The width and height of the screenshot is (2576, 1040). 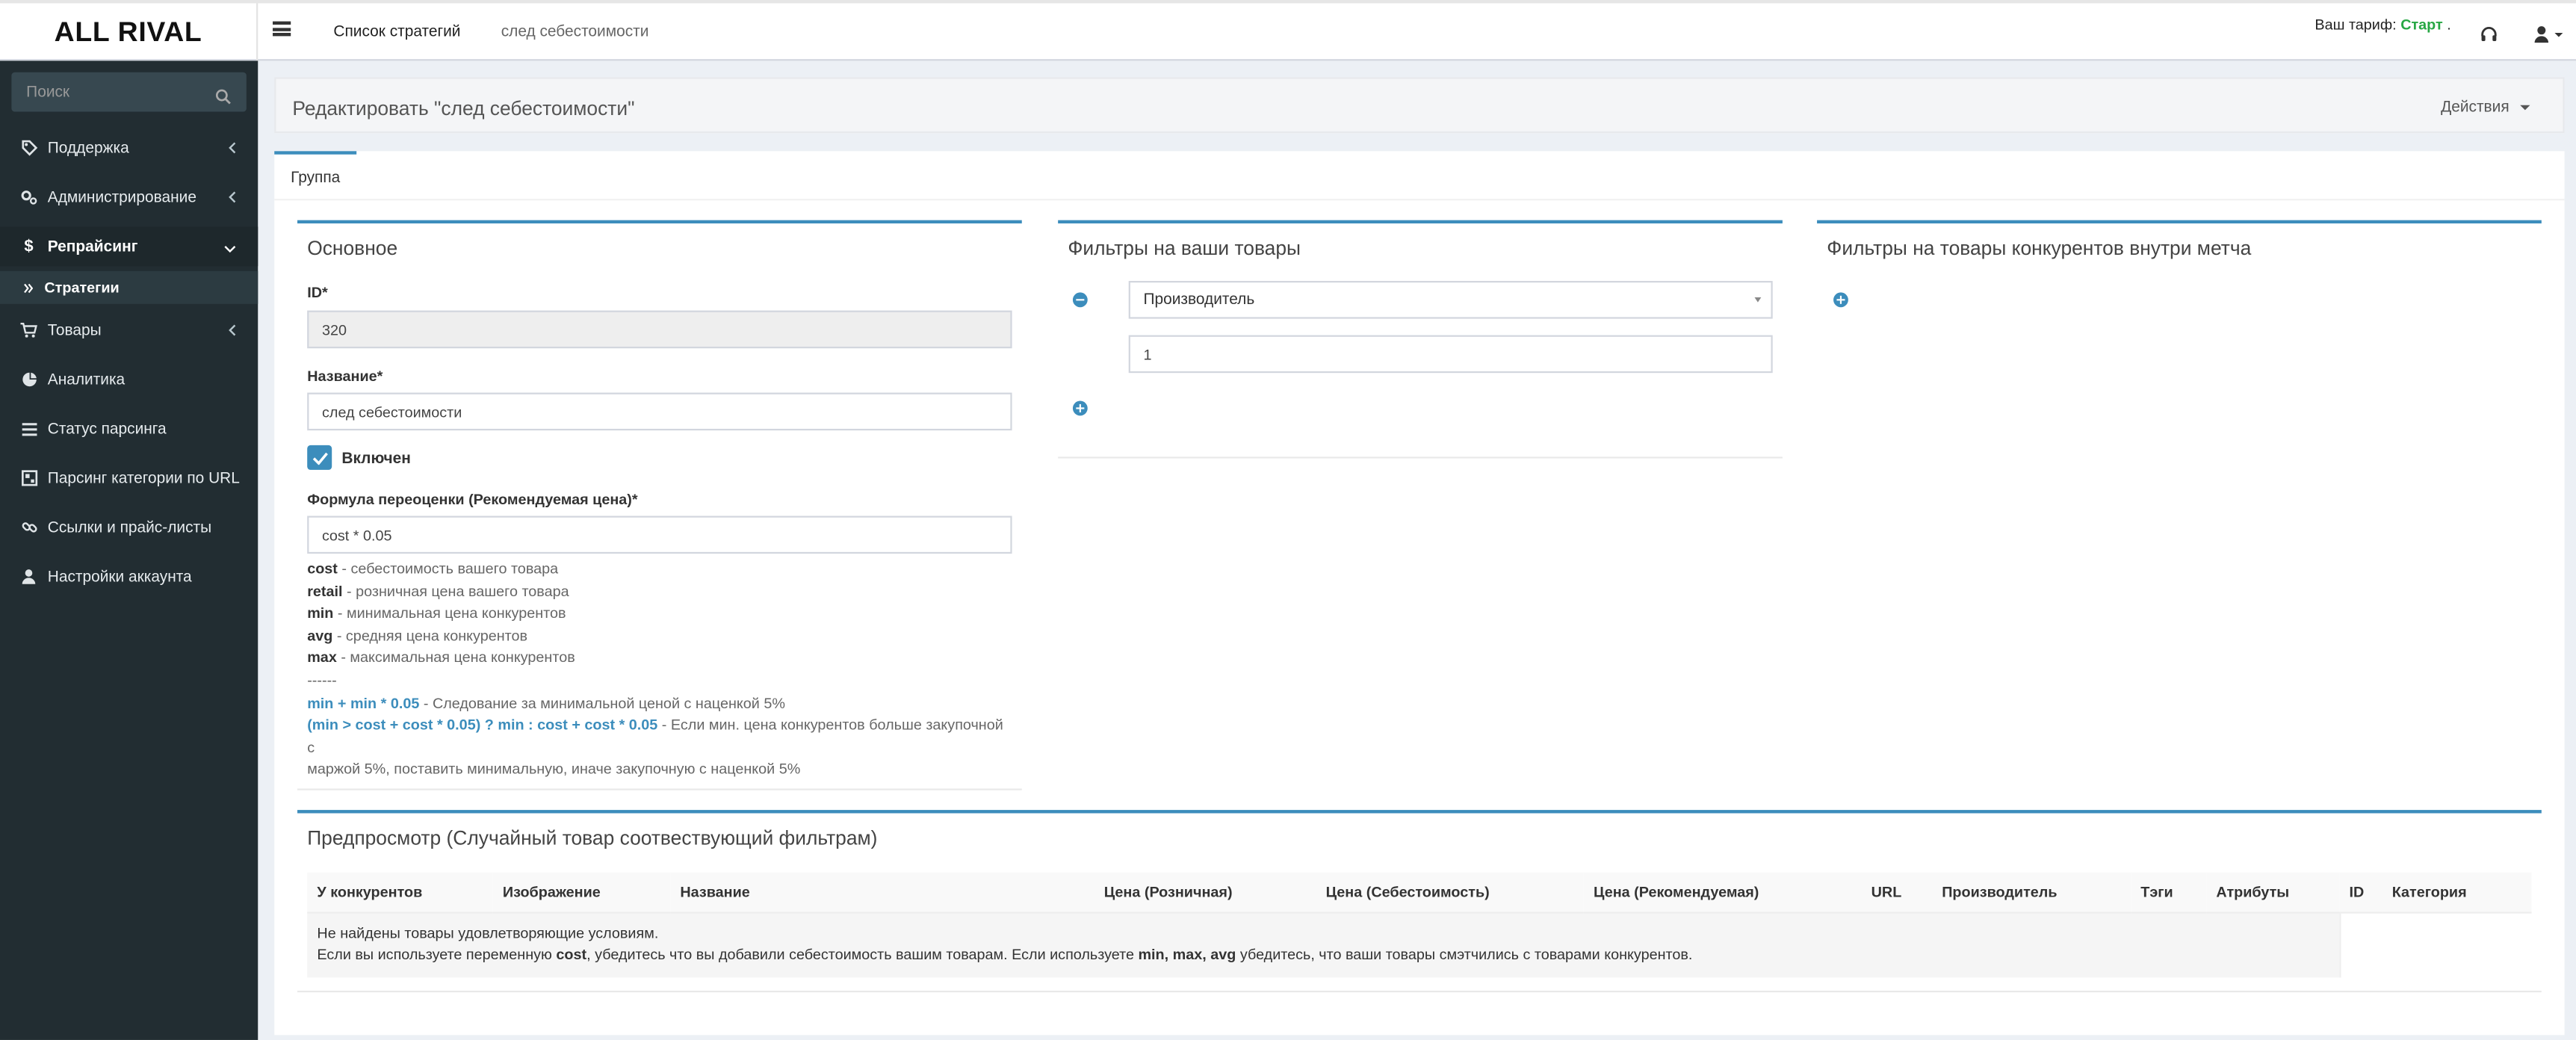 What do you see at coordinates (1450, 354) in the screenshot?
I see `filter-value-input: 1` at bounding box center [1450, 354].